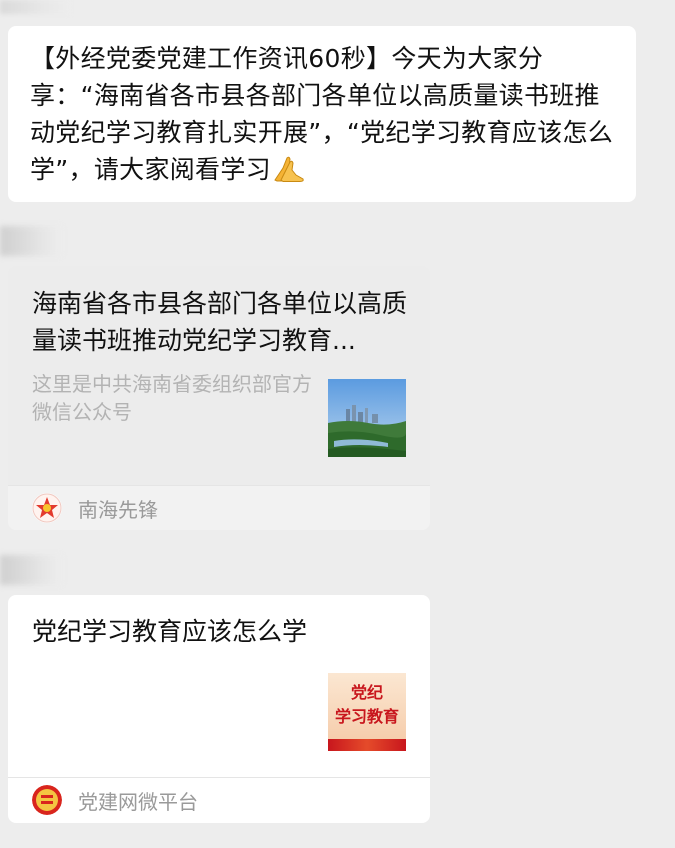 The height and width of the screenshot is (848, 675). What do you see at coordinates (47, 800) in the screenshot?
I see `dangjian-logo-icon` at bounding box center [47, 800].